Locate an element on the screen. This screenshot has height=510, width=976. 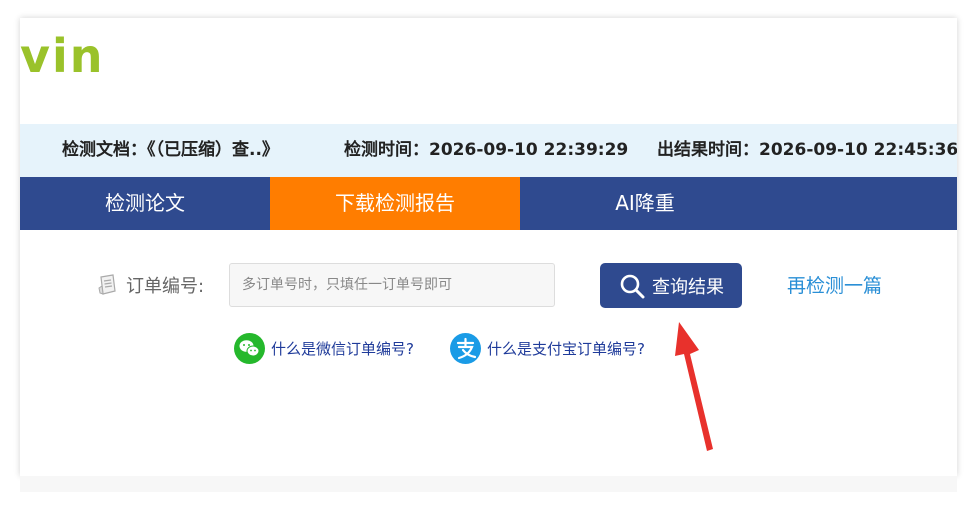
document-name: 检测文档：《（已压缩）查..》 is located at coordinates (170, 150).